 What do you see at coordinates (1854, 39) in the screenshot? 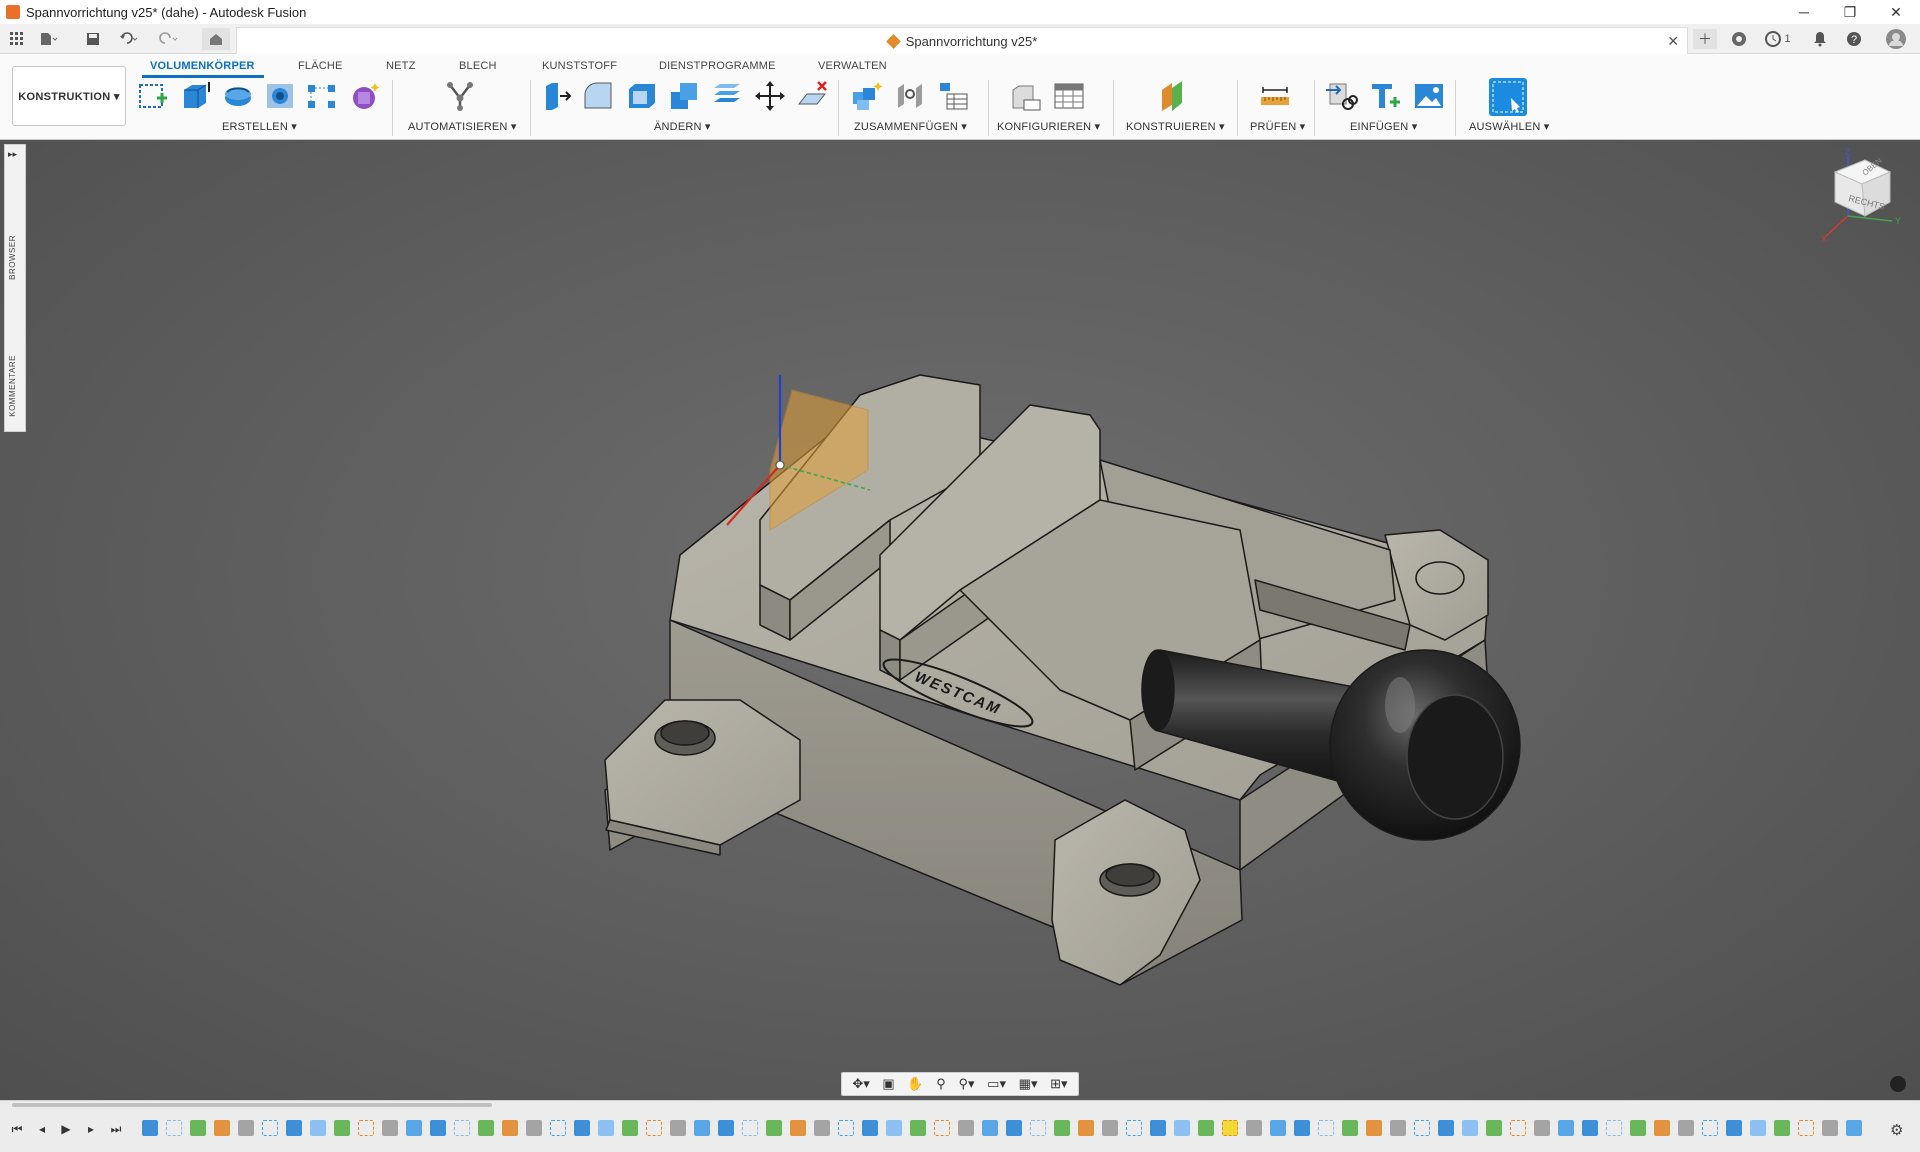
I see `help-icon: ?` at bounding box center [1854, 39].